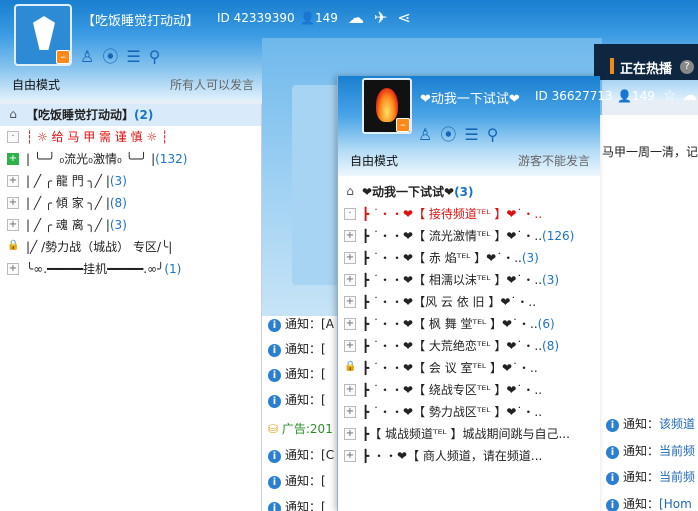 This screenshot has height=511, width=698. What do you see at coordinates (130, 247) in the screenshot?
I see `channel-row: 🔒 |╱ /勢力战（城战） 专区/╰|` at bounding box center [130, 247].